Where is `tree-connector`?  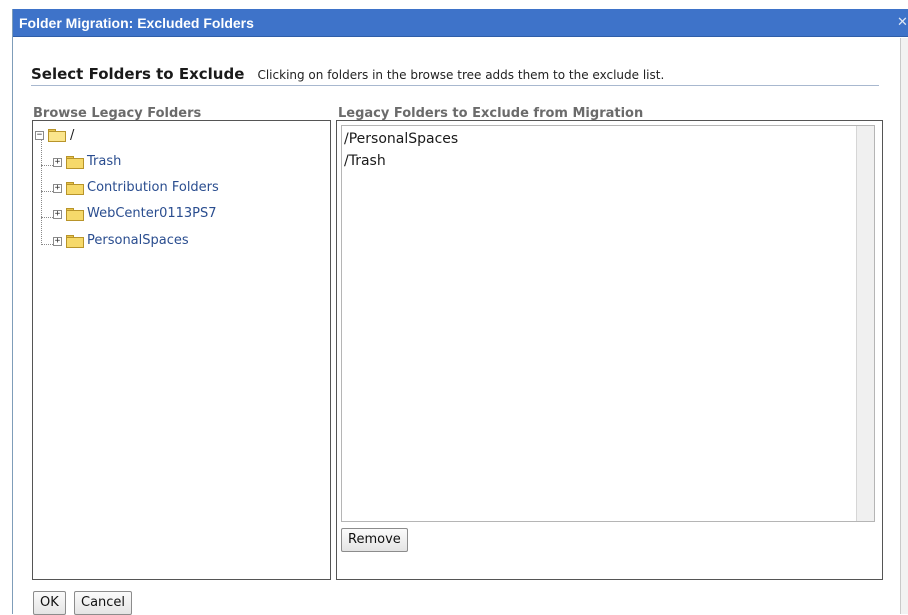
tree-connector is located at coordinates (41, 192).